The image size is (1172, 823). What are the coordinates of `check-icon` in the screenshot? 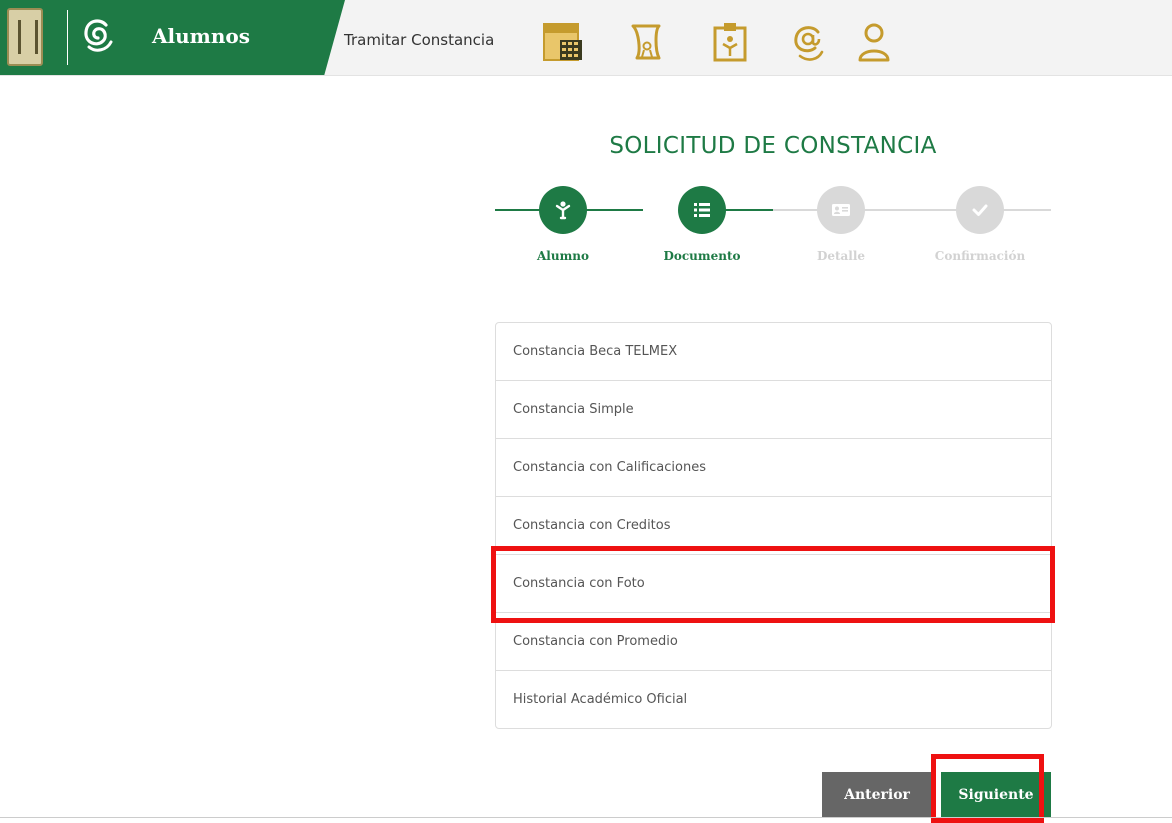 It's located at (980, 210).